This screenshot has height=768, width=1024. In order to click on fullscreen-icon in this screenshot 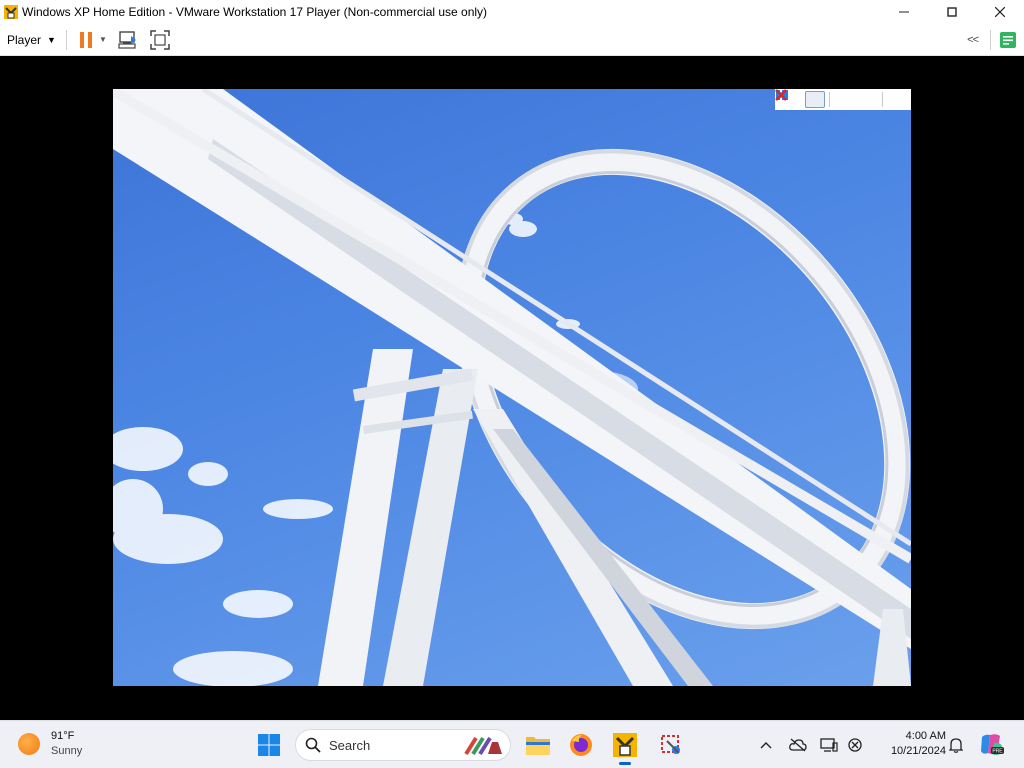, I will do `click(160, 39)`.